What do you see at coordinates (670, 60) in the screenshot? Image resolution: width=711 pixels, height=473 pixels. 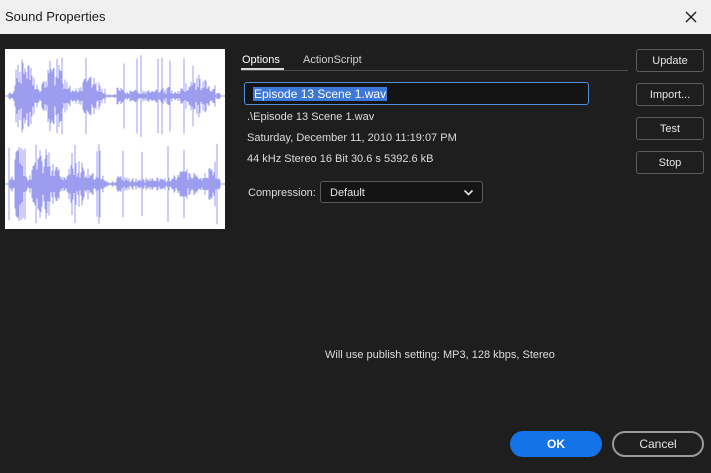 I see `update-button: Update` at bounding box center [670, 60].